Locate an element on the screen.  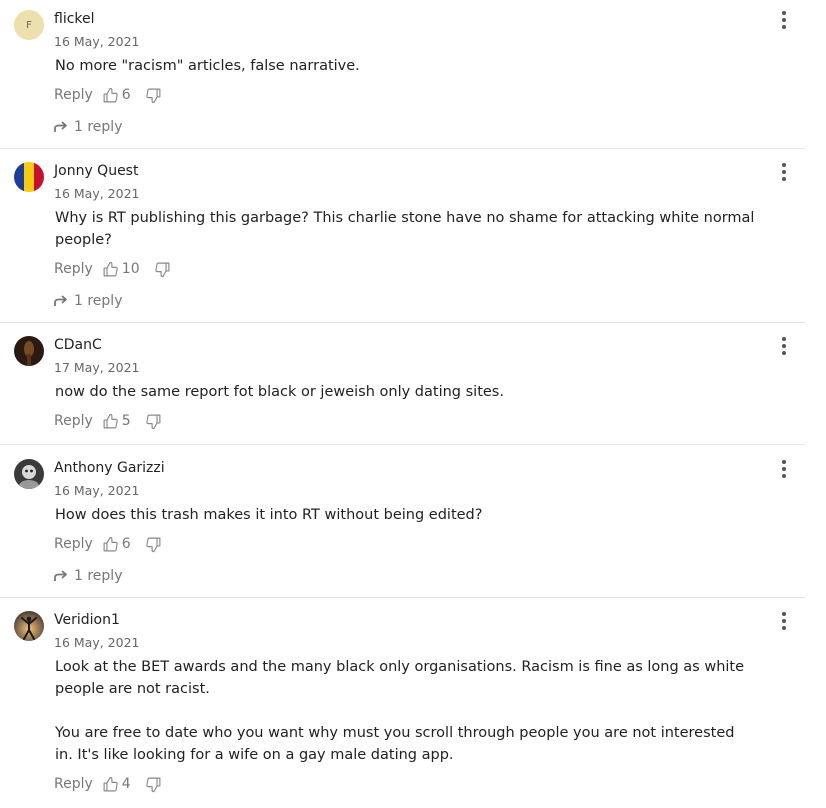
like-button: 5 is located at coordinates (123, 421).